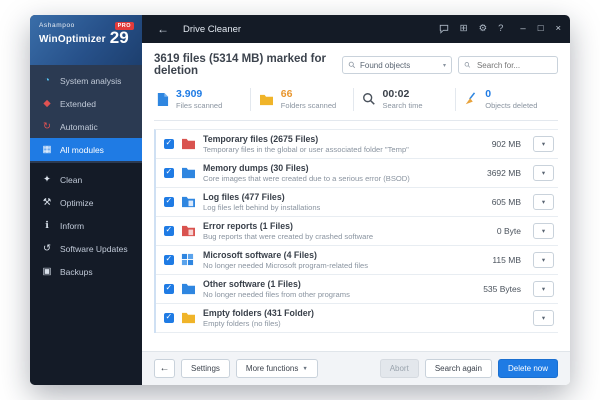  What do you see at coordinates (188, 288) in the screenshot?
I see `other-software-icon` at bounding box center [188, 288].